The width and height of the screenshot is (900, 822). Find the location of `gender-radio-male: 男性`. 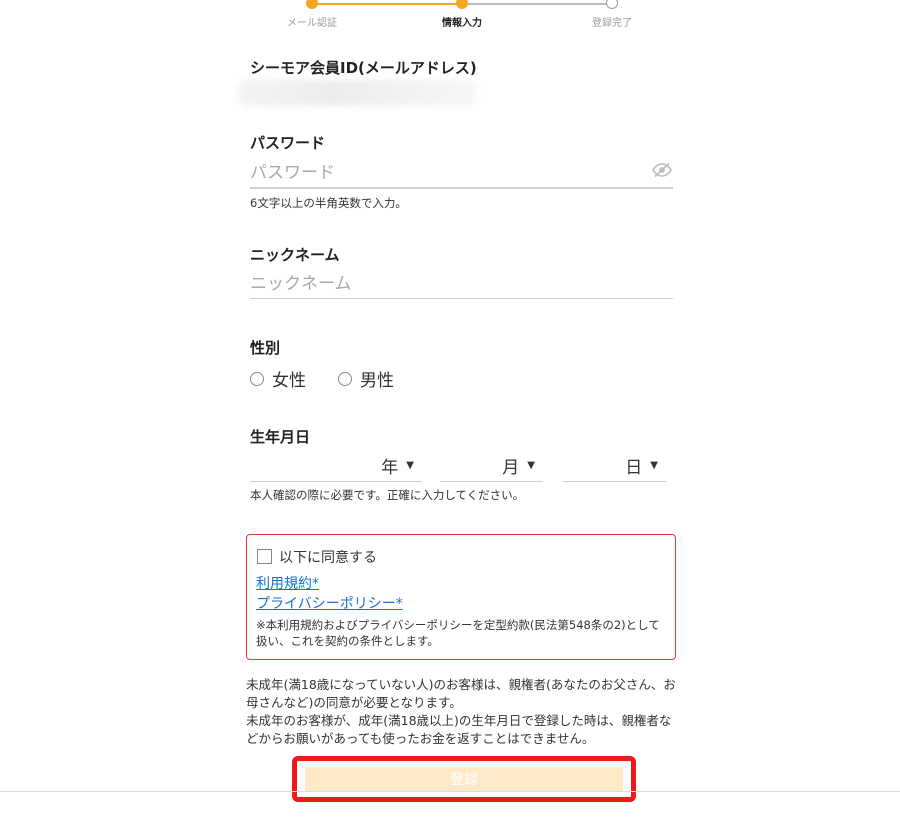

gender-radio-male: 男性 is located at coordinates (366, 378).